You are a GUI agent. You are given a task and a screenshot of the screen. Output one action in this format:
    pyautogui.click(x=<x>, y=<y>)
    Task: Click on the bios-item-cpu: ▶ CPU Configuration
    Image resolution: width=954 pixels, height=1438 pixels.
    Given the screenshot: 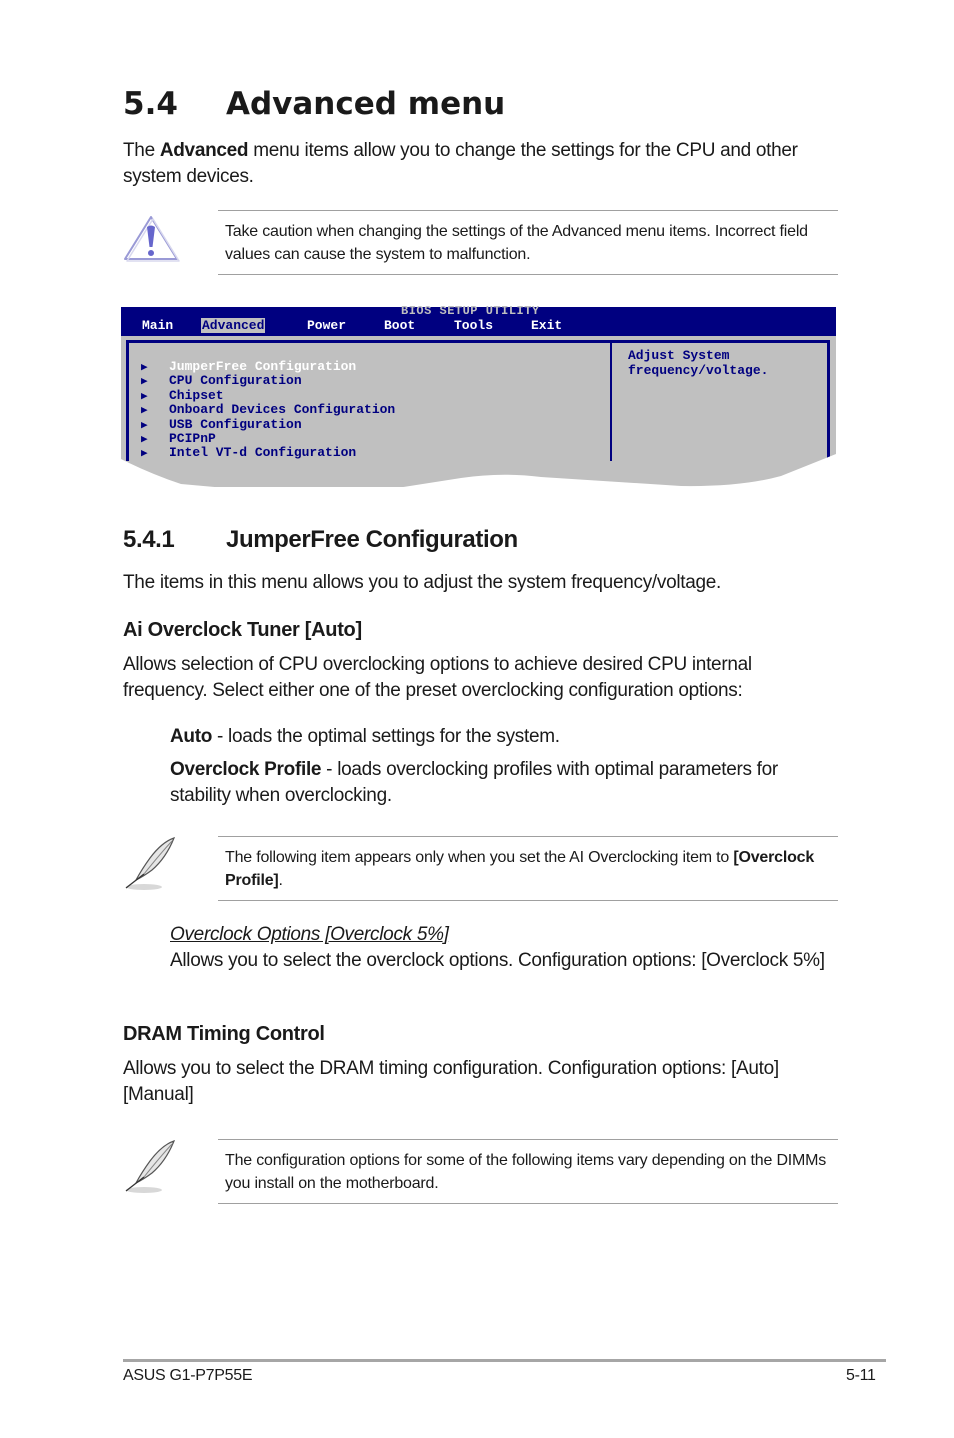 What is the action you would take?
    pyautogui.click(x=268, y=381)
    